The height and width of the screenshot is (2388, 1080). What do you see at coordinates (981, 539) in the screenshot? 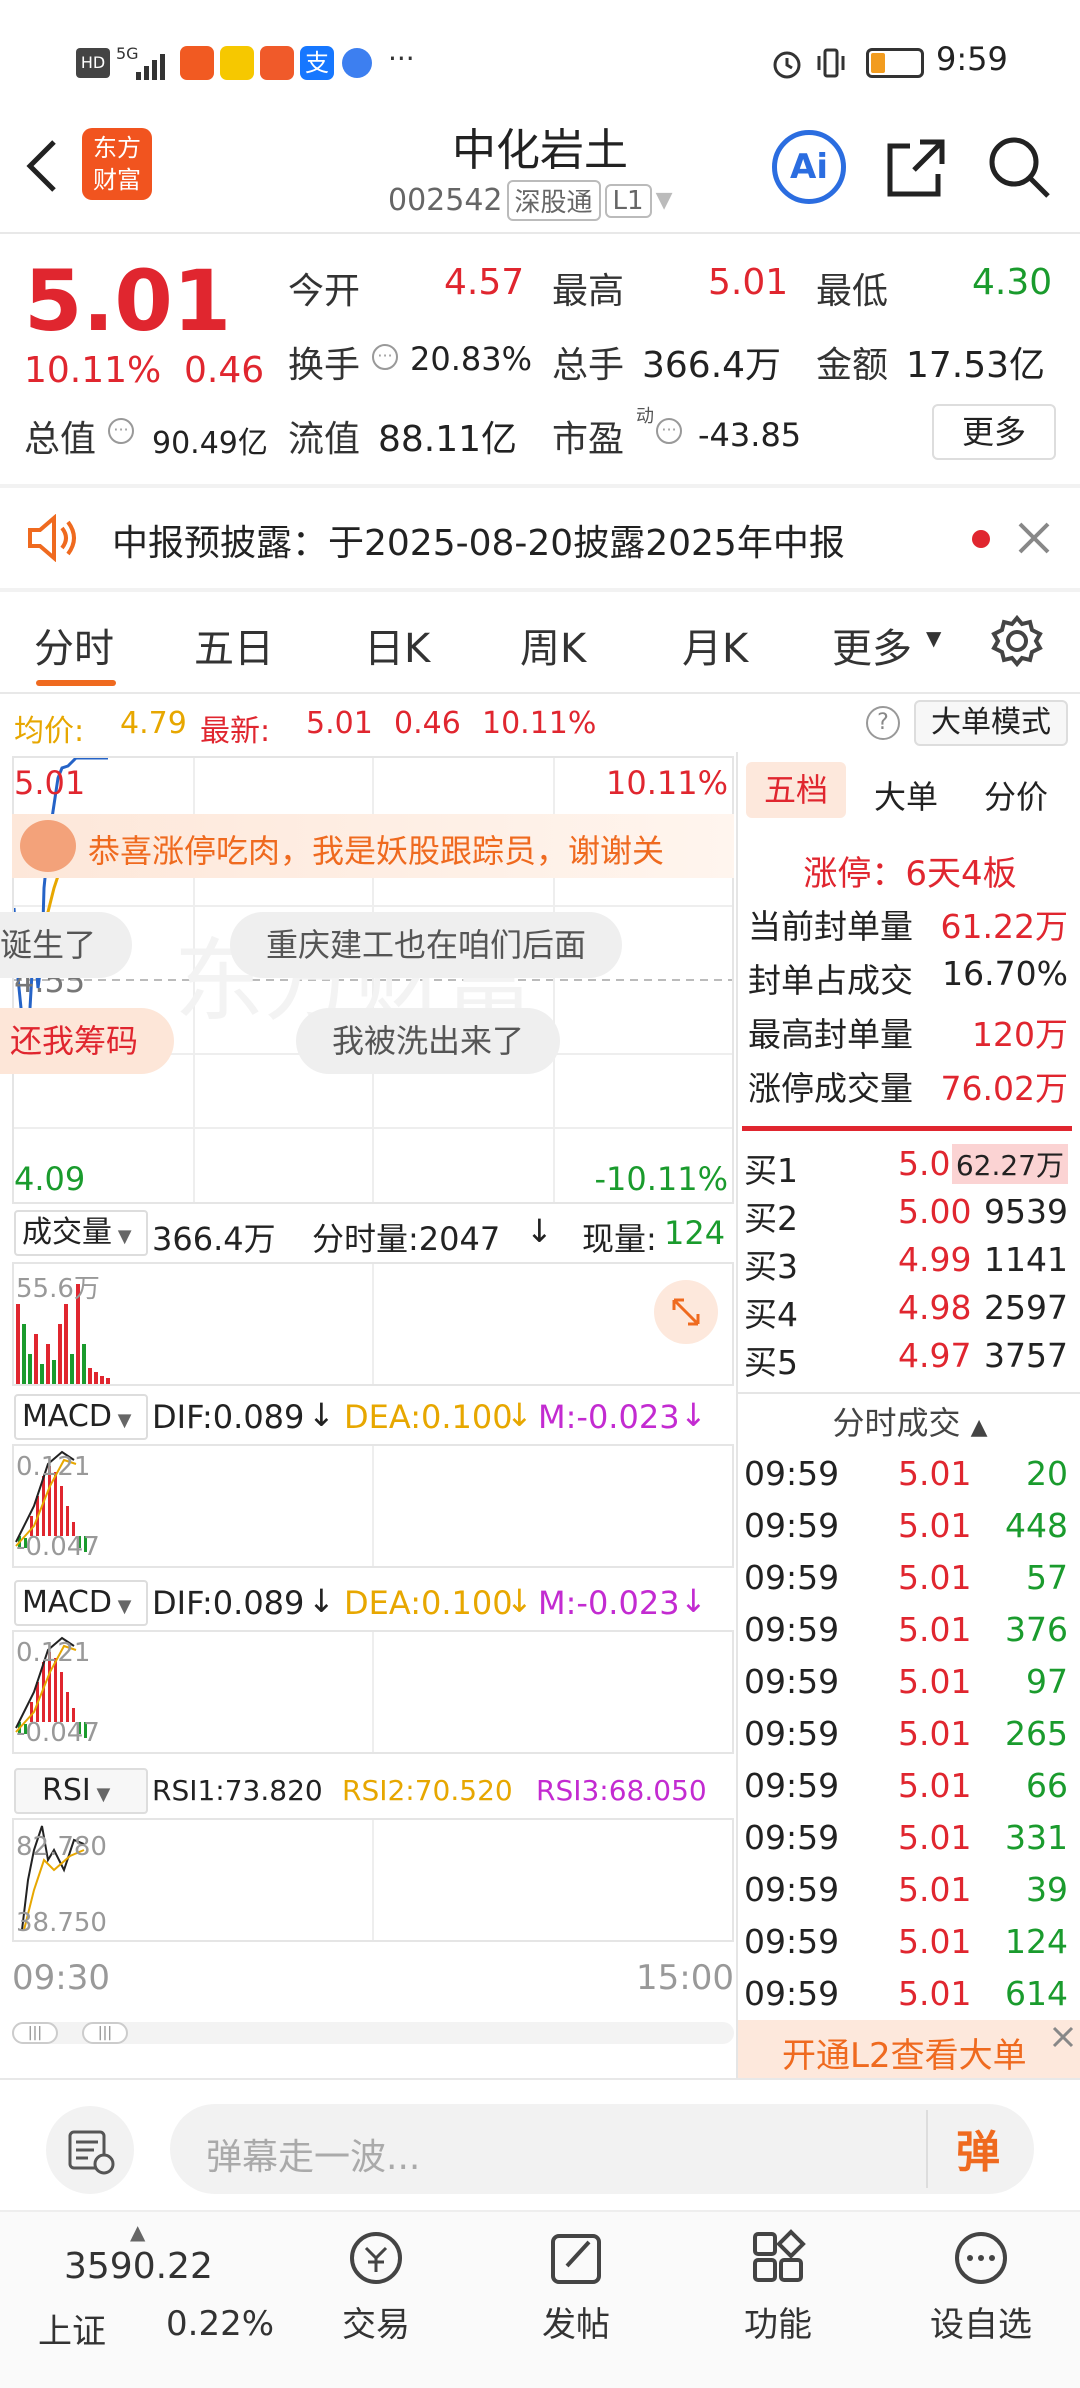
I see `unread-dot` at bounding box center [981, 539].